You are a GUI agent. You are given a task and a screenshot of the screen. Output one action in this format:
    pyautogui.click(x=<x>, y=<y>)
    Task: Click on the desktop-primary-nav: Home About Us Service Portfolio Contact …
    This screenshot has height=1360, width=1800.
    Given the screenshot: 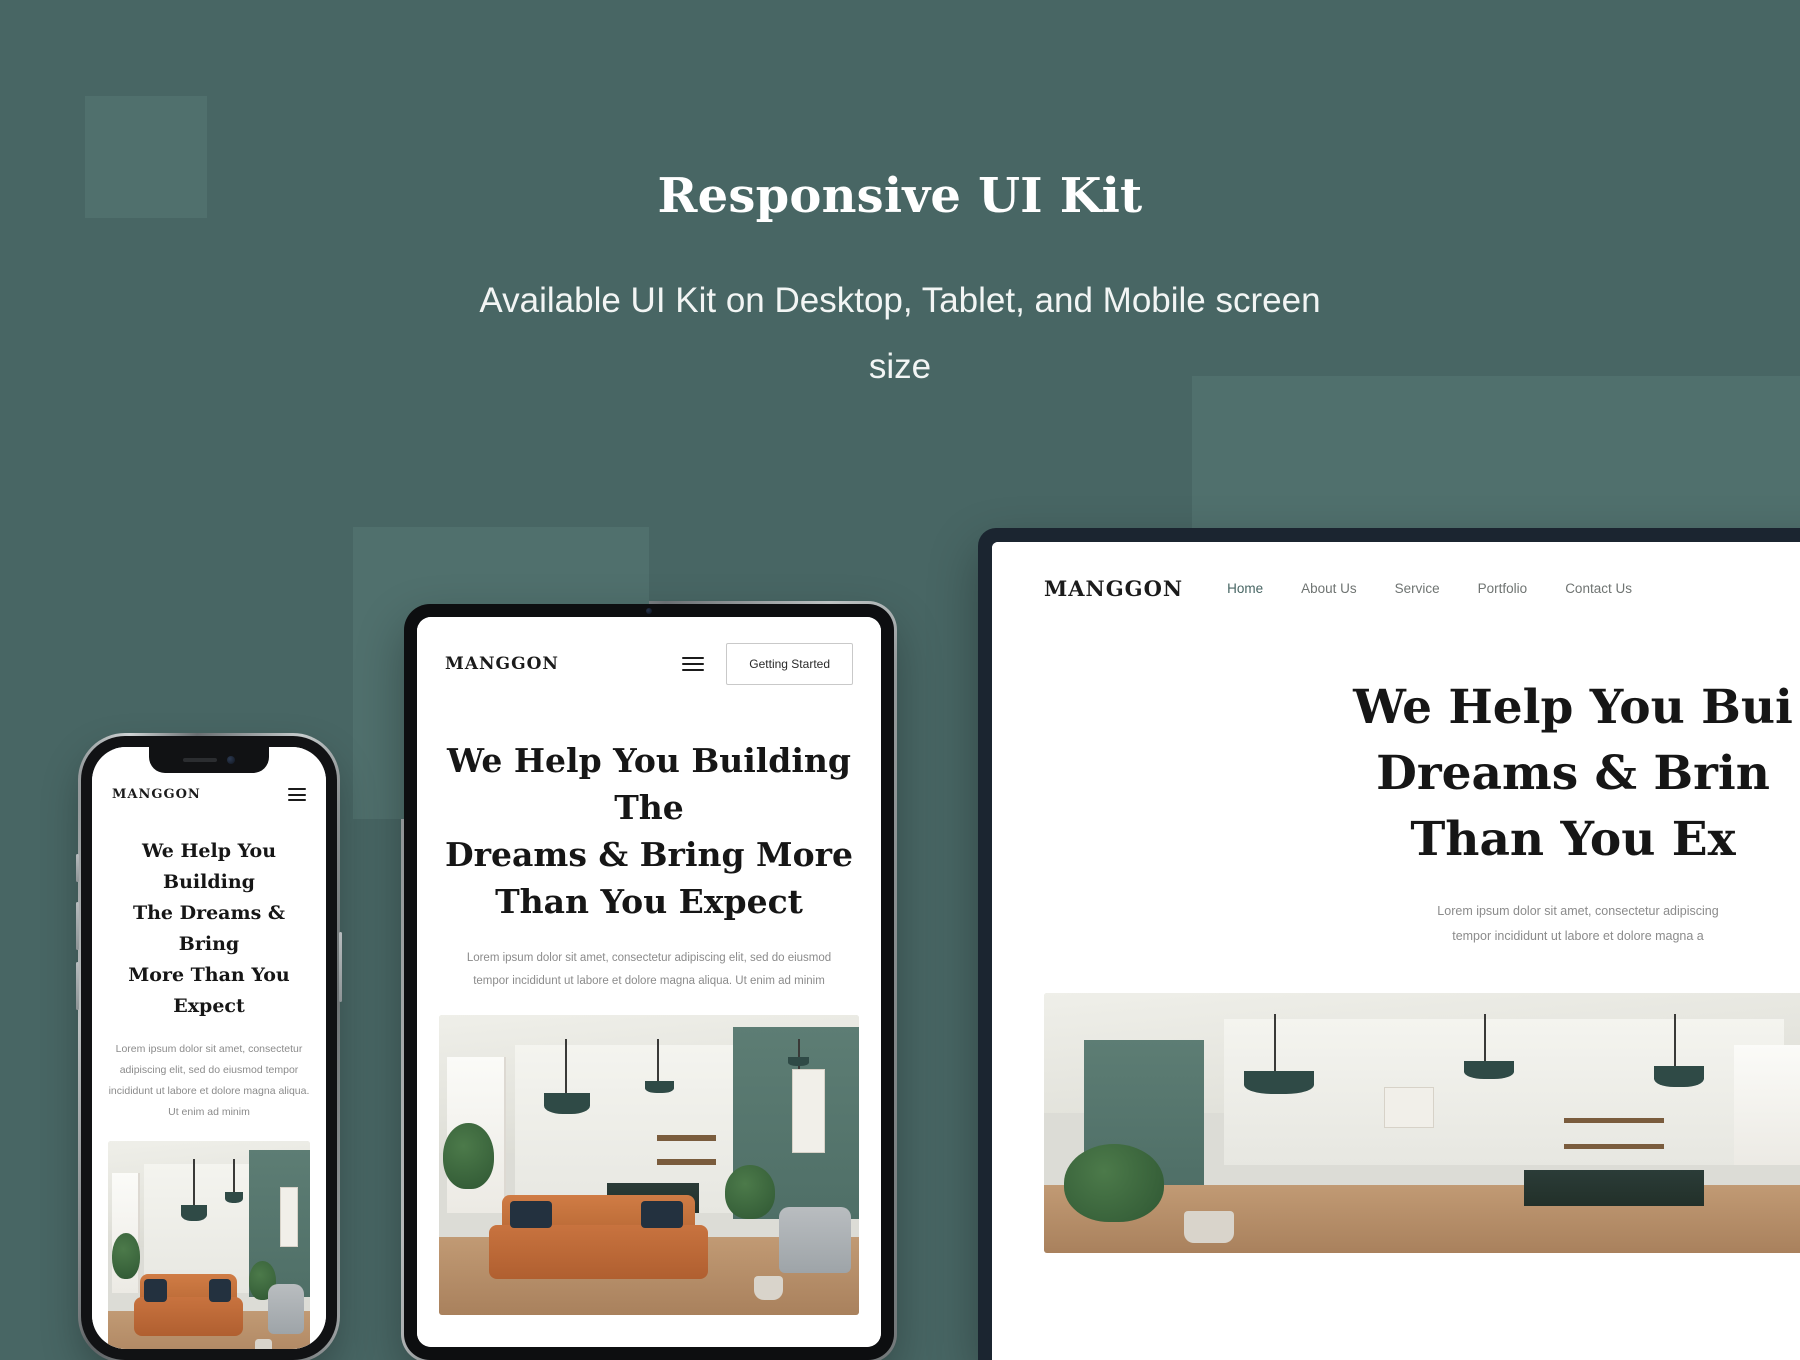 What is the action you would take?
    pyautogui.click(x=1429, y=588)
    